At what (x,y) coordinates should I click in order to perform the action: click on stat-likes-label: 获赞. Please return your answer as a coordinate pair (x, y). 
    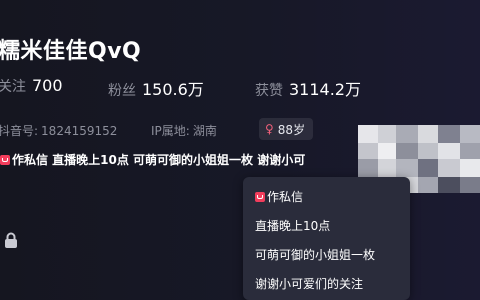
    Looking at the image, I should click on (269, 91).